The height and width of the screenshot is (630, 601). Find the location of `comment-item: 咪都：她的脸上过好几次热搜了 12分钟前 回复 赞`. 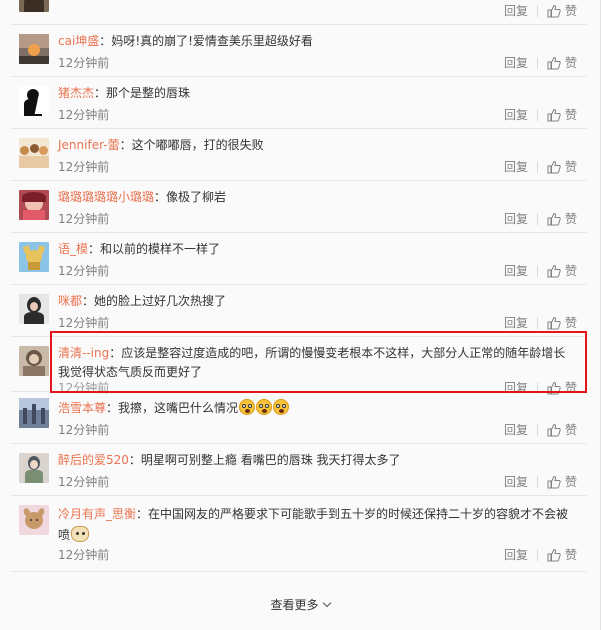

comment-item: 咪都：她的脸上过好几次热搜了 12分钟前 回复 赞 is located at coordinates (299, 311).